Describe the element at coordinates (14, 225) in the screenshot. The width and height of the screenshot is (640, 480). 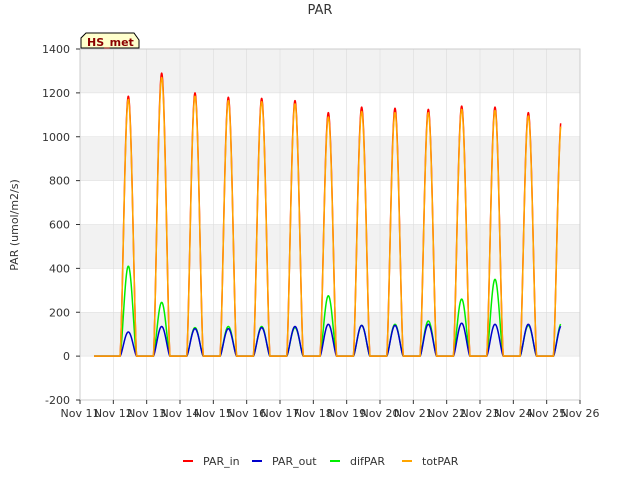
I see `y-axis-label: PAR (umol/m2/s)` at that location.